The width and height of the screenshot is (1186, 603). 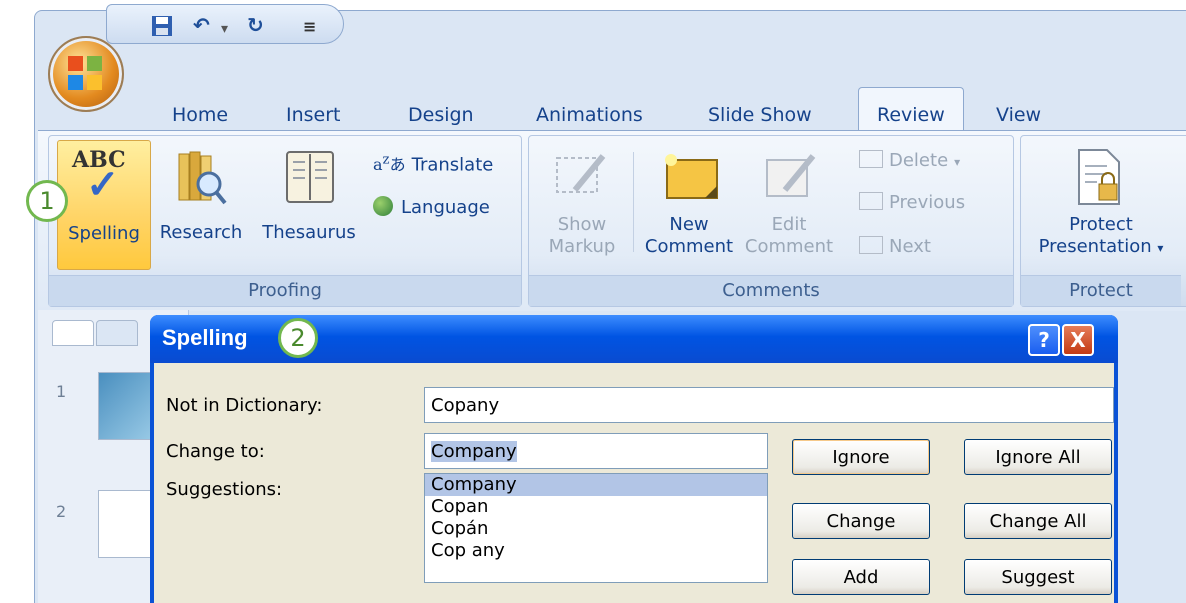 I want to click on comments-group-label: Comments, so click(x=771, y=290).